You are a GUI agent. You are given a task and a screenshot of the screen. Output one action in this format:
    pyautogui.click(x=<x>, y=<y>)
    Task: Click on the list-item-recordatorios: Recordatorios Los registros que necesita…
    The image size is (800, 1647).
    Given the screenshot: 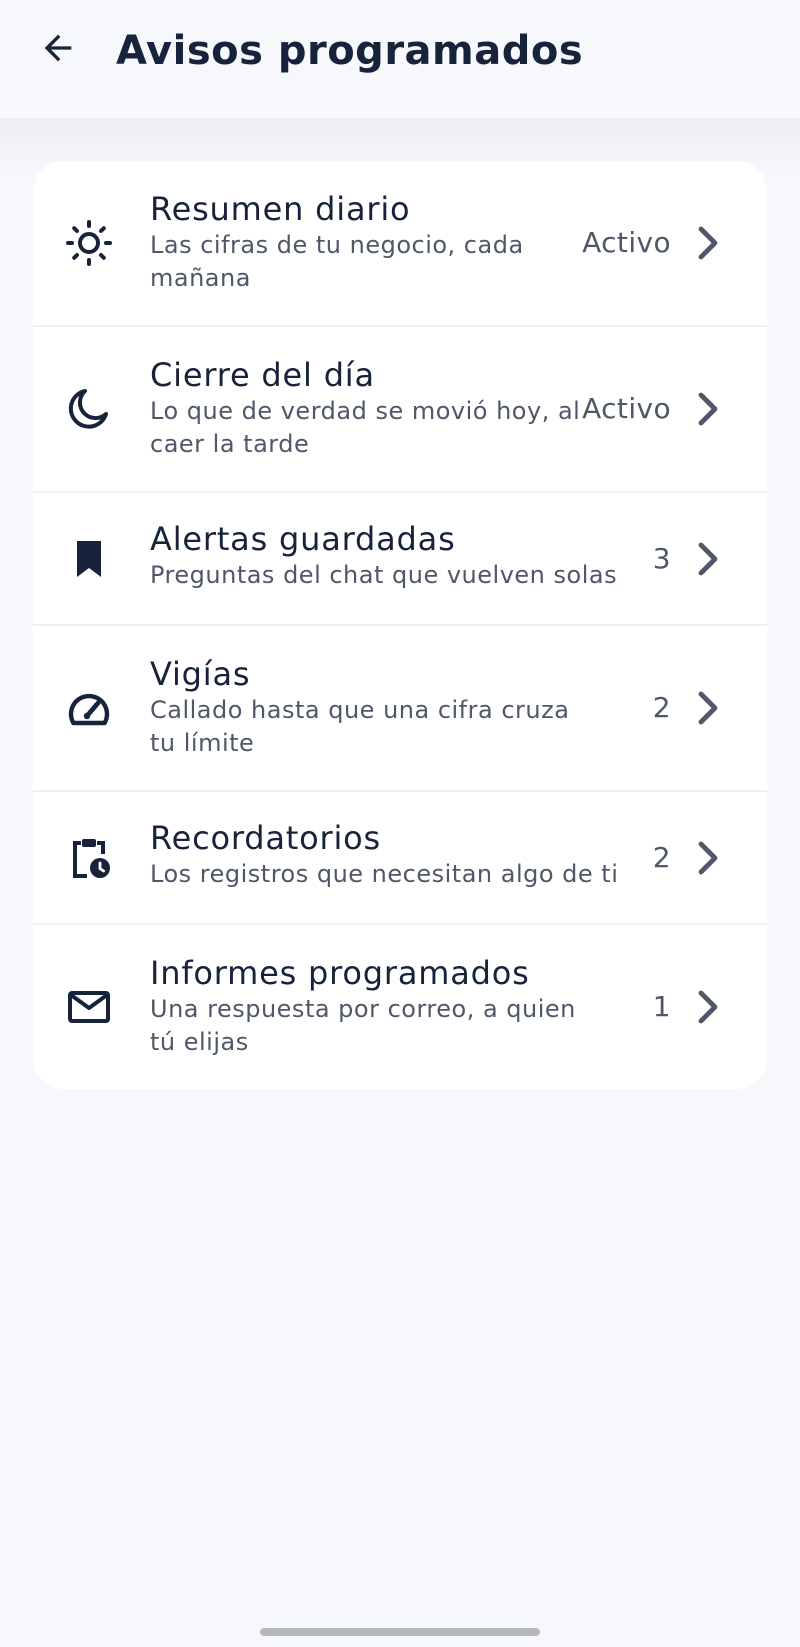 What is the action you would take?
    pyautogui.click(x=400, y=858)
    